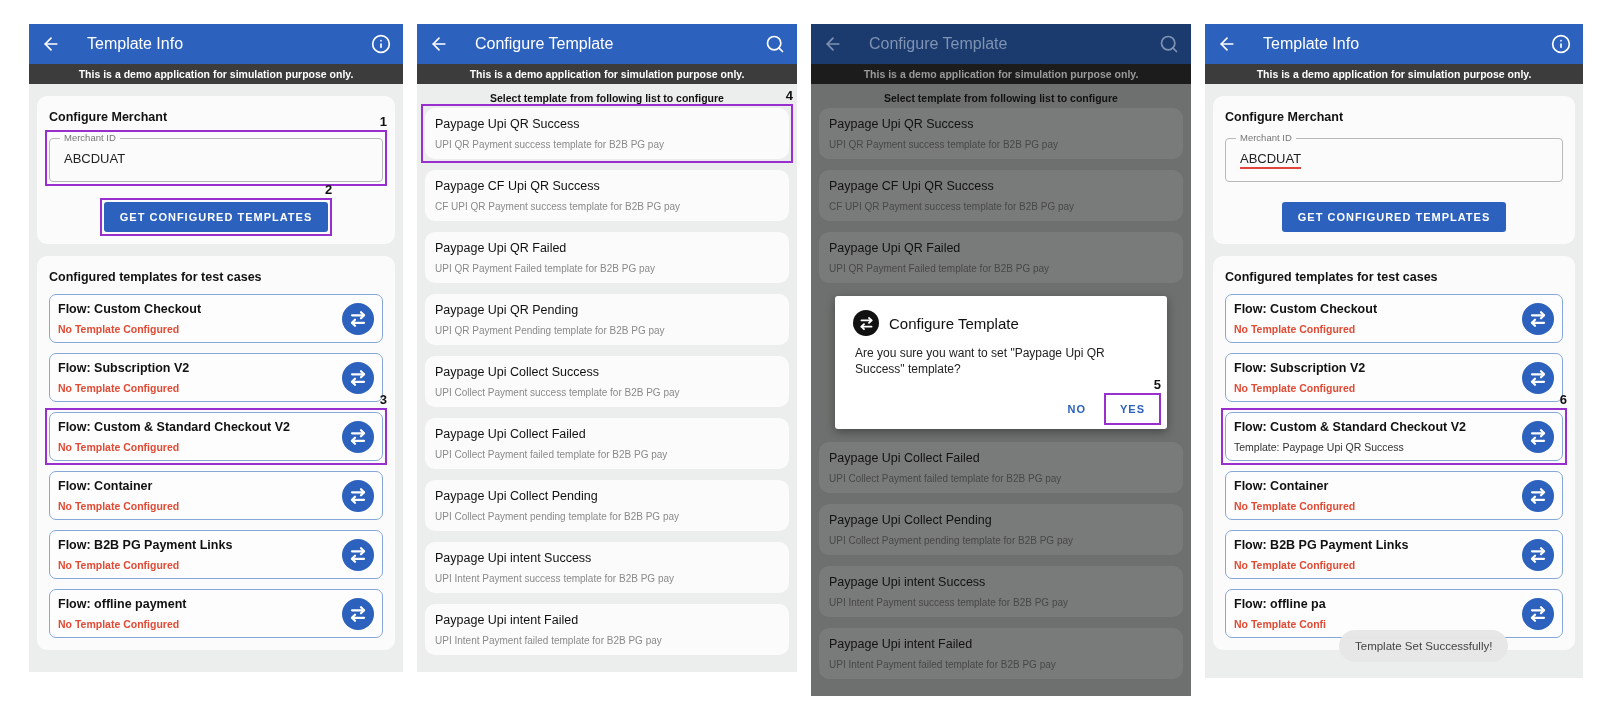  I want to click on step-number: 5, so click(1157, 385).